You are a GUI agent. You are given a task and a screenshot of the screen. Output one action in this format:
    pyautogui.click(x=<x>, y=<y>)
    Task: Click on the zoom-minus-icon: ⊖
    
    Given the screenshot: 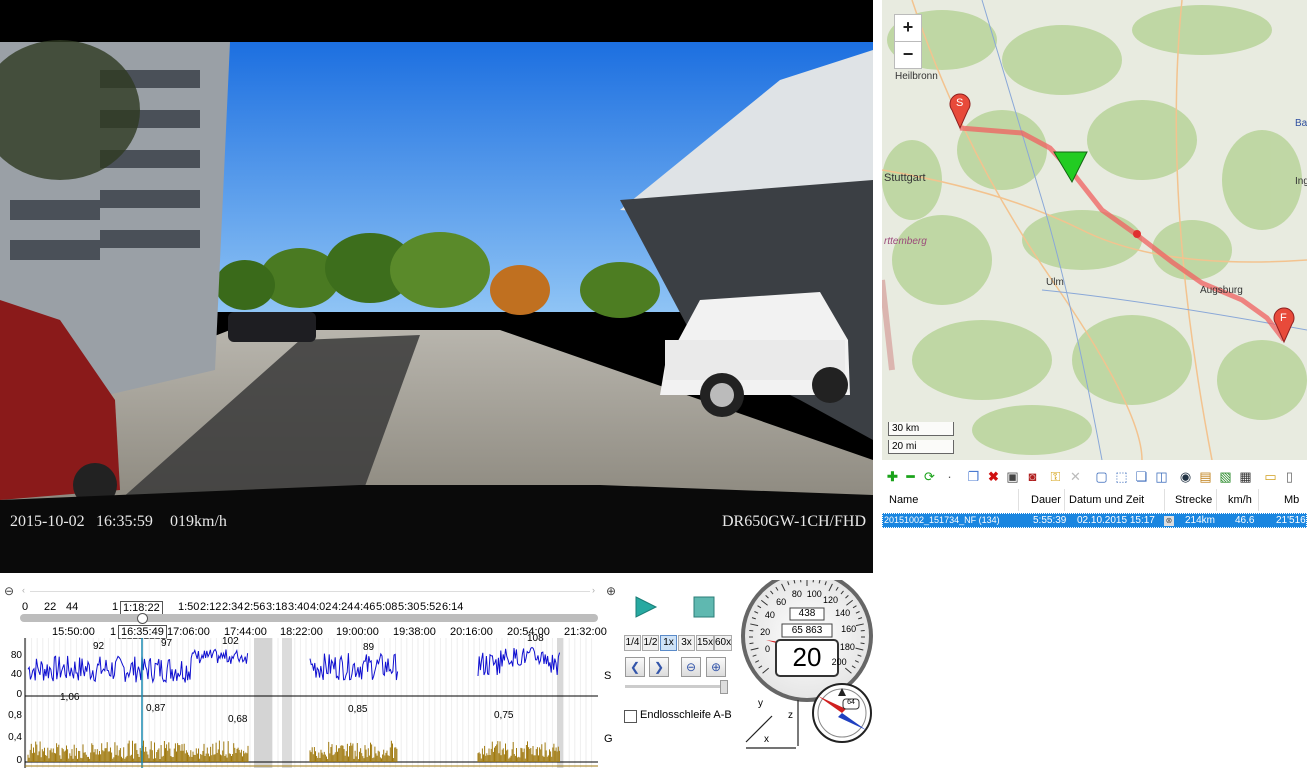 What is the action you would take?
    pyautogui.click(x=691, y=667)
    